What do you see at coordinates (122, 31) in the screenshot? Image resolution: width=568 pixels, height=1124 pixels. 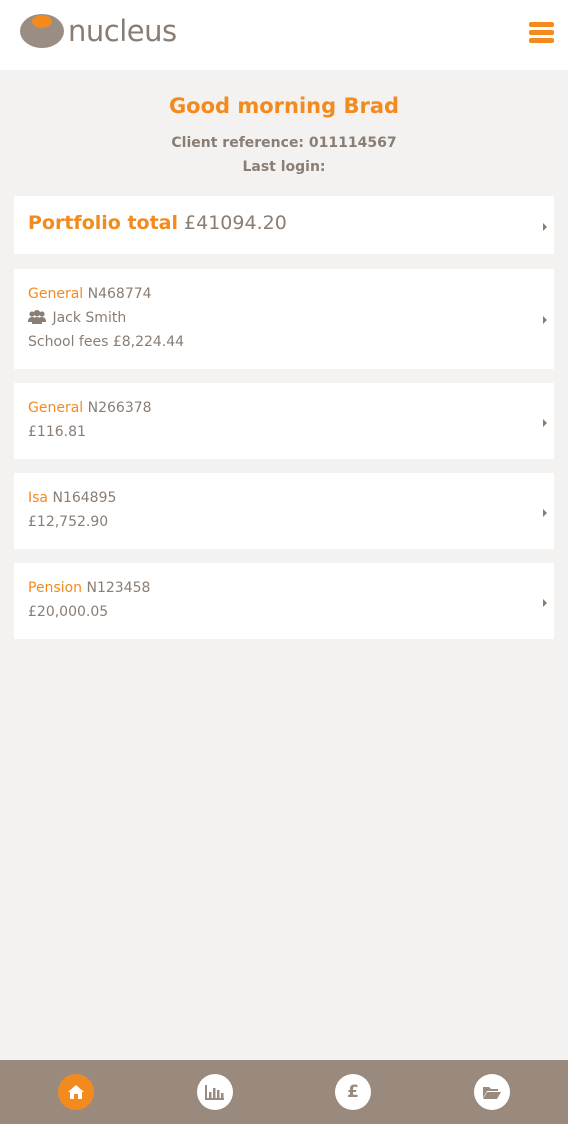 I see `logo-text: nucleus` at bounding box center [122, 31].